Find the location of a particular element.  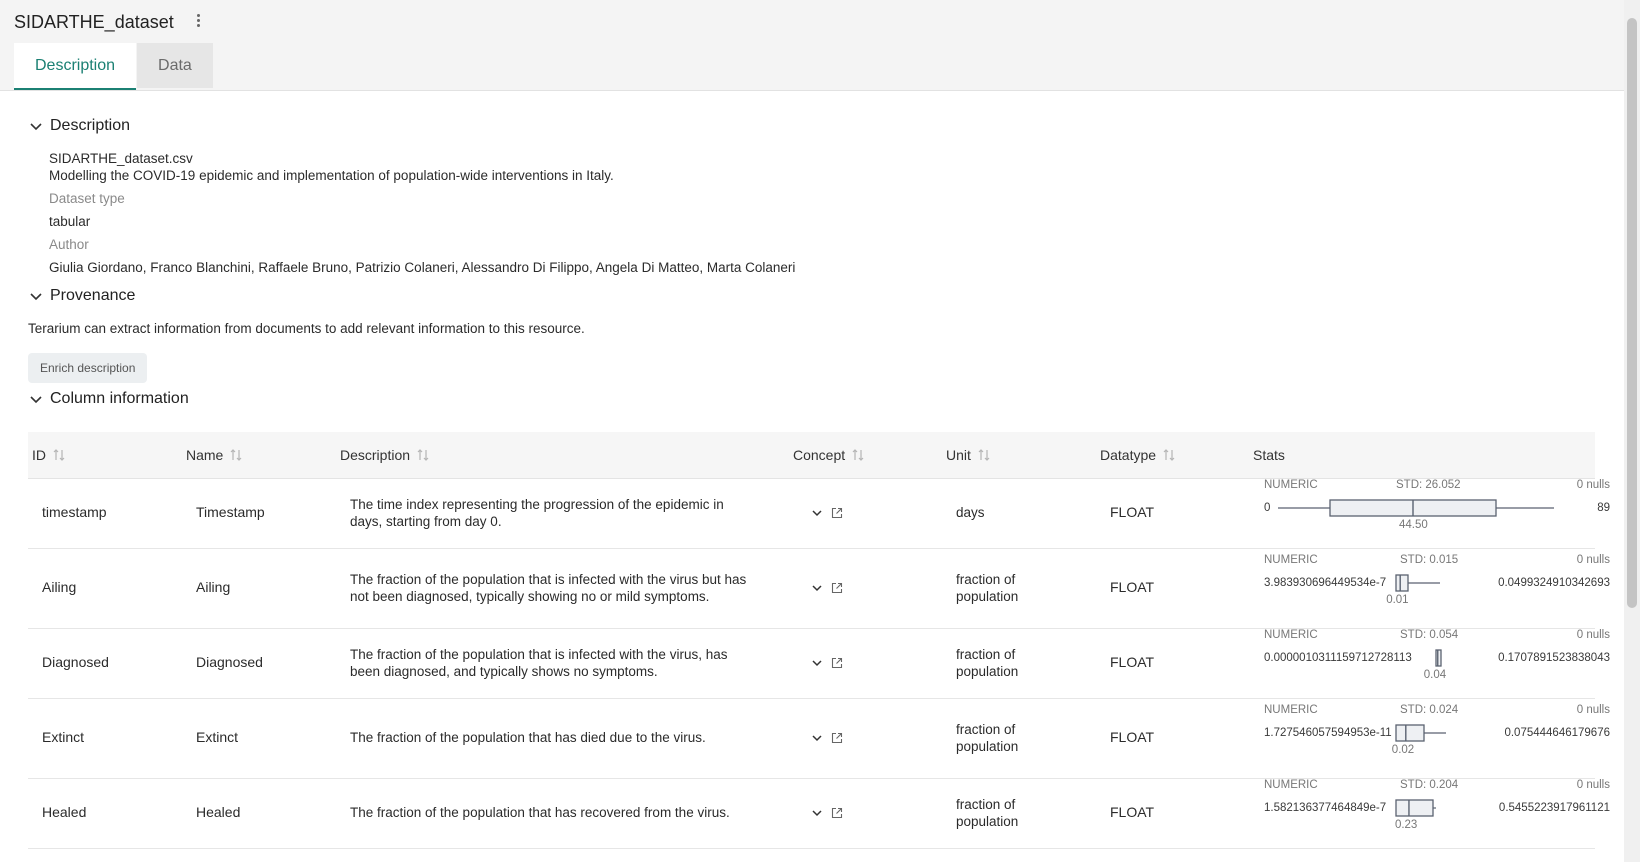

tab-description: Description is located at coordinates (75, 66).